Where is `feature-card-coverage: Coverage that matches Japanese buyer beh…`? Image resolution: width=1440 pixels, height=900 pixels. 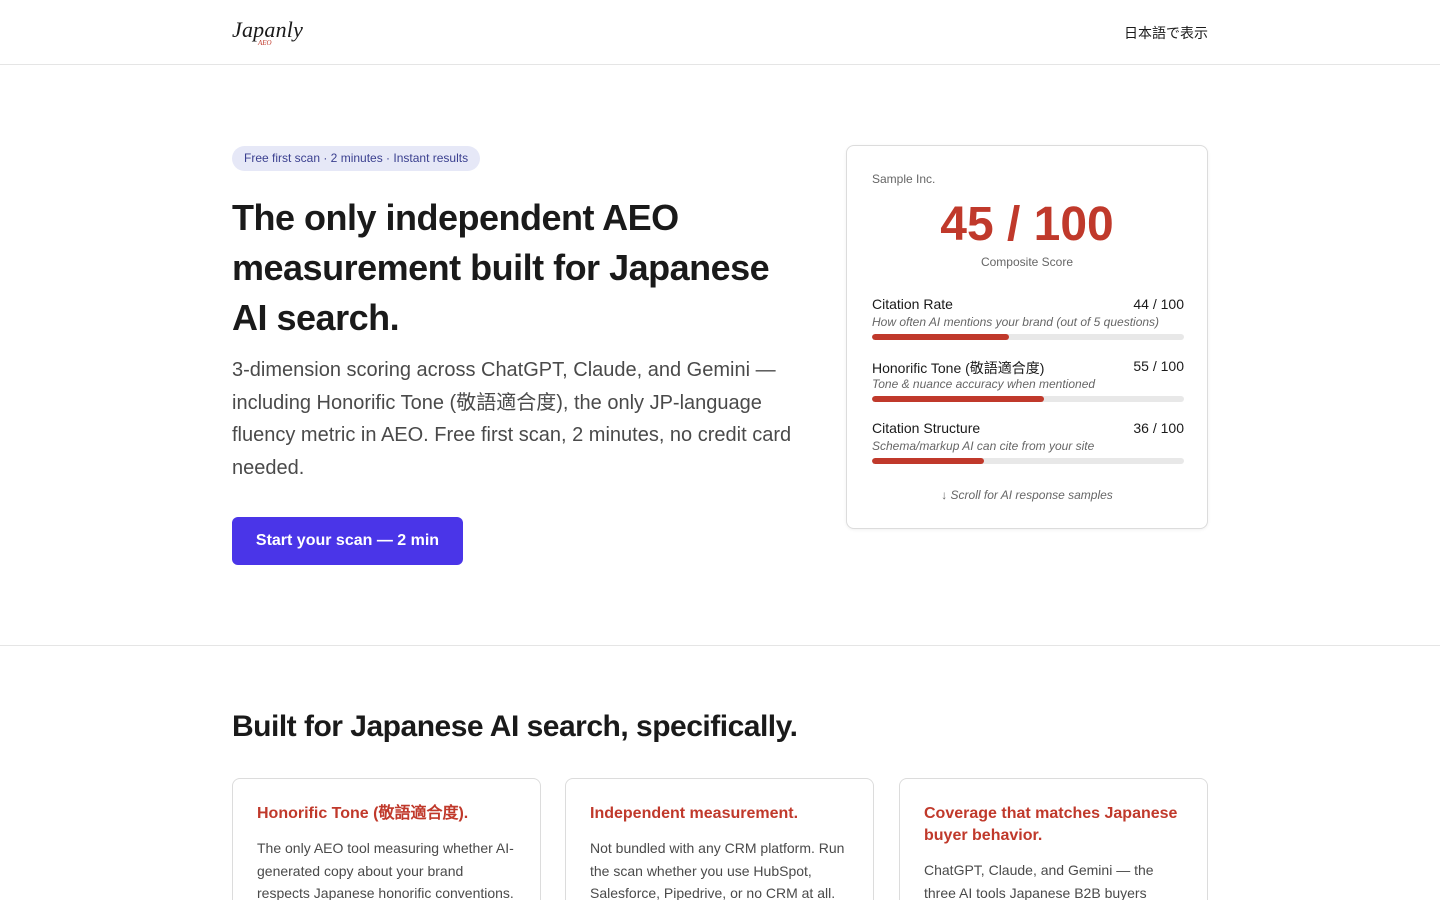
feature-card-coverage: Coverage that matches Japanese buyer beh… is located at coordinates (1053, 839).